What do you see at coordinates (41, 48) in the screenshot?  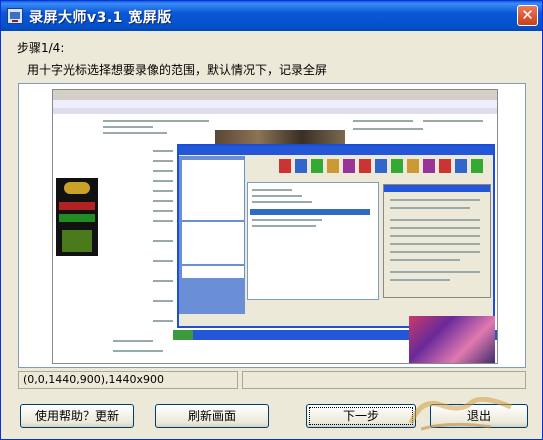 I see `step-label: 步骤1/4:` at bounding box center [41, 48].